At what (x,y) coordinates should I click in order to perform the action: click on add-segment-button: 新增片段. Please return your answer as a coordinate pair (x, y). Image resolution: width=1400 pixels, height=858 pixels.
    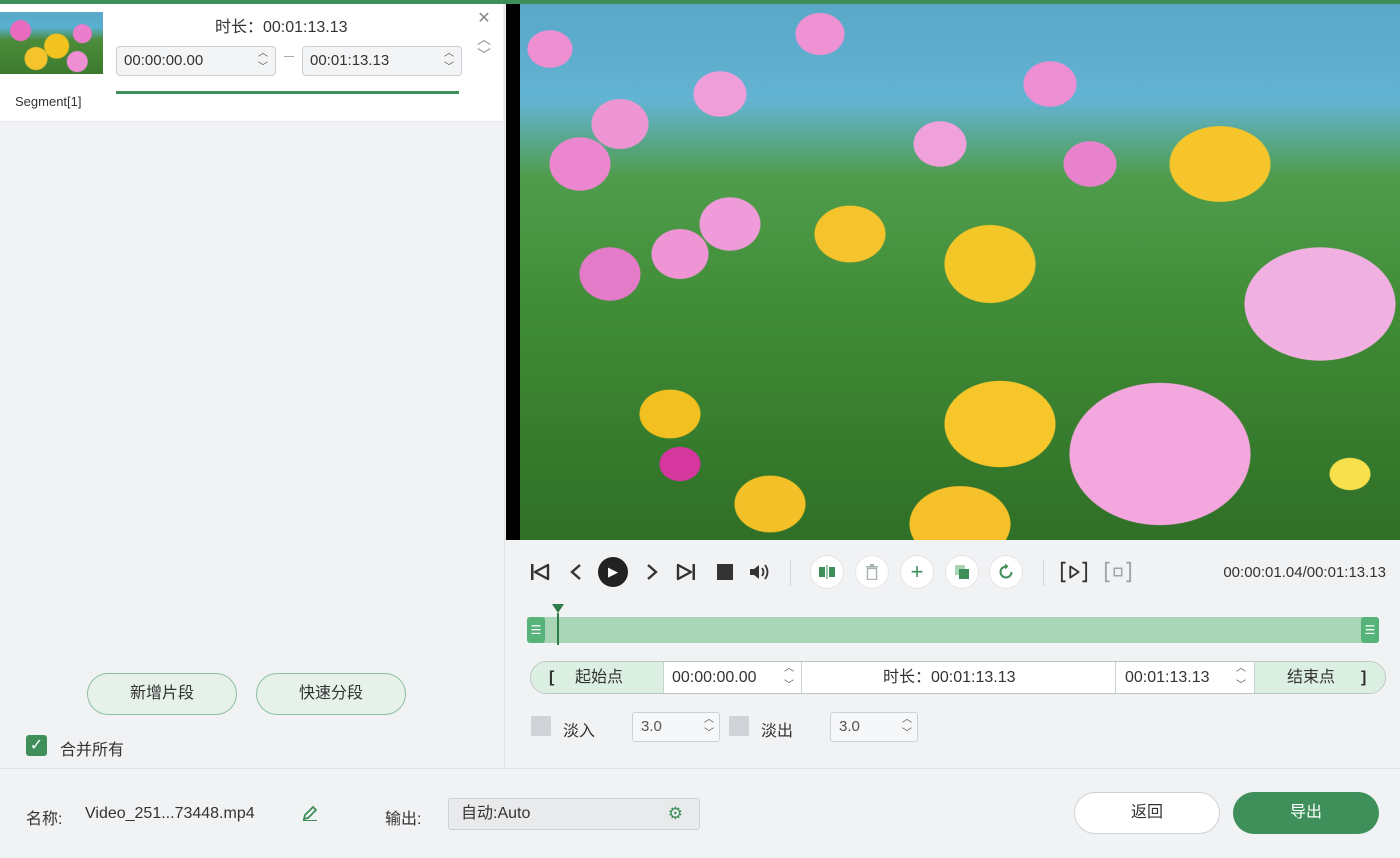
    Looking at the image, I should click on (162, 694).